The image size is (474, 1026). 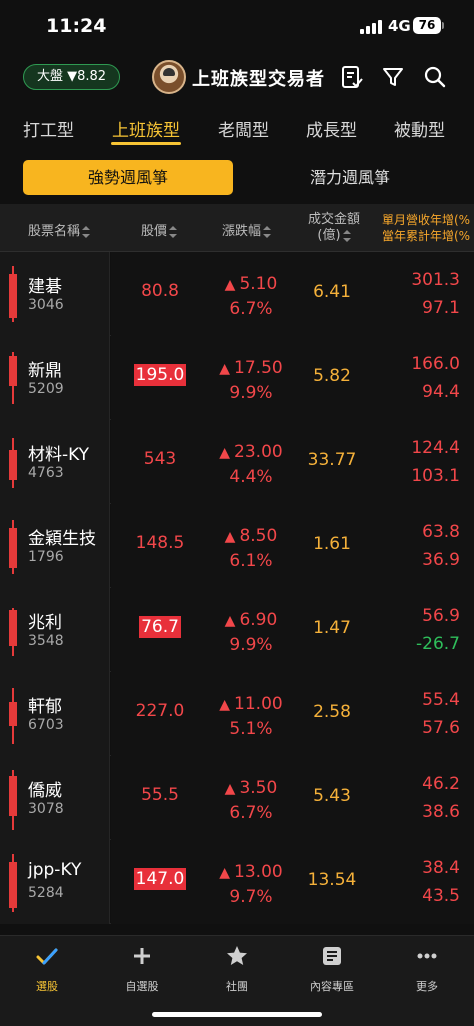 What do you see at coordinates (419, 128) in the screenshot?
I see `tab-category-5: 被動型` at bounding box center [419, 128].